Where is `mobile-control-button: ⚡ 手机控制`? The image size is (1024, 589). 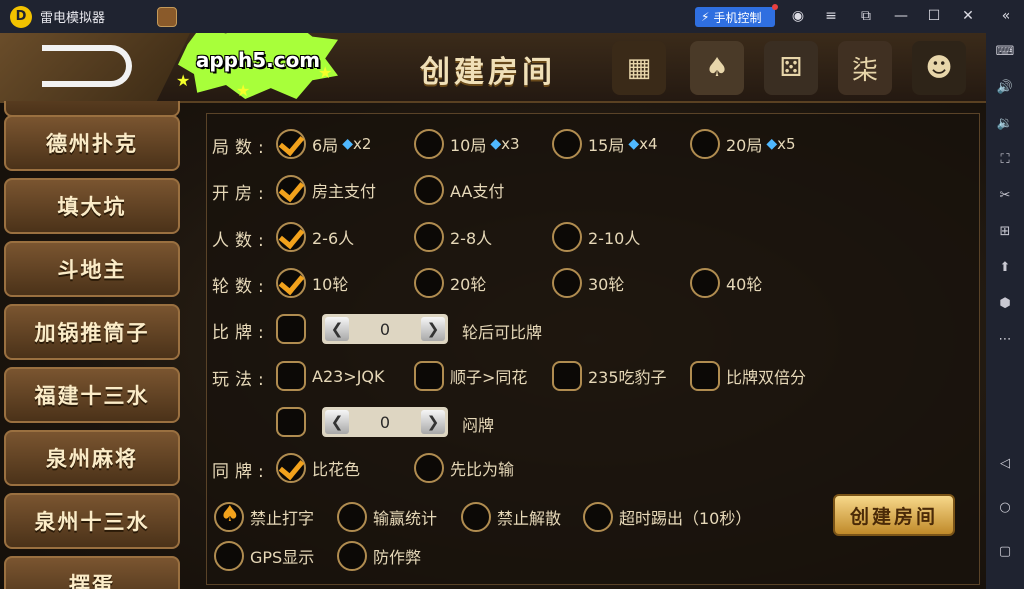 mobile-control-button: ⚡ 手机控制 is located at coordinates (736, 15).